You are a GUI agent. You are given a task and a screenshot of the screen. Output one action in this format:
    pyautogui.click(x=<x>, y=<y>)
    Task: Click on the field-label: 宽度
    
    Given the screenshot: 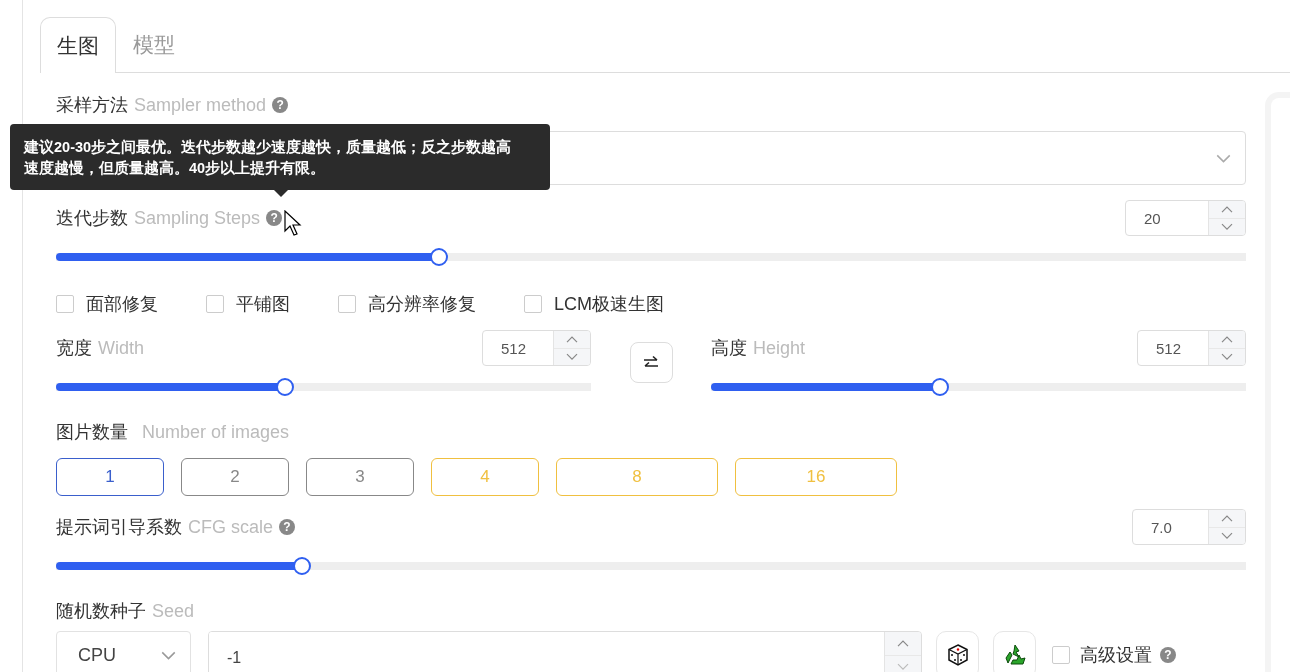 What is the action you would take?
    pyautogui.click(x=74, y=348)
    